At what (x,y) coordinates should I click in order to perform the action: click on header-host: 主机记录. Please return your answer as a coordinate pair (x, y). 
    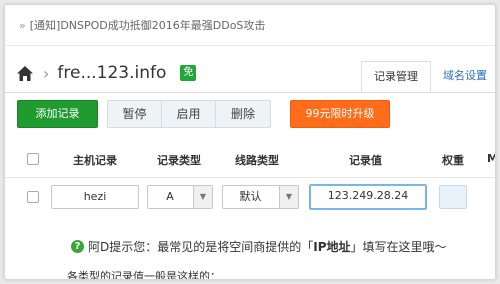
    Looking at the image, I should click on (95, 160).